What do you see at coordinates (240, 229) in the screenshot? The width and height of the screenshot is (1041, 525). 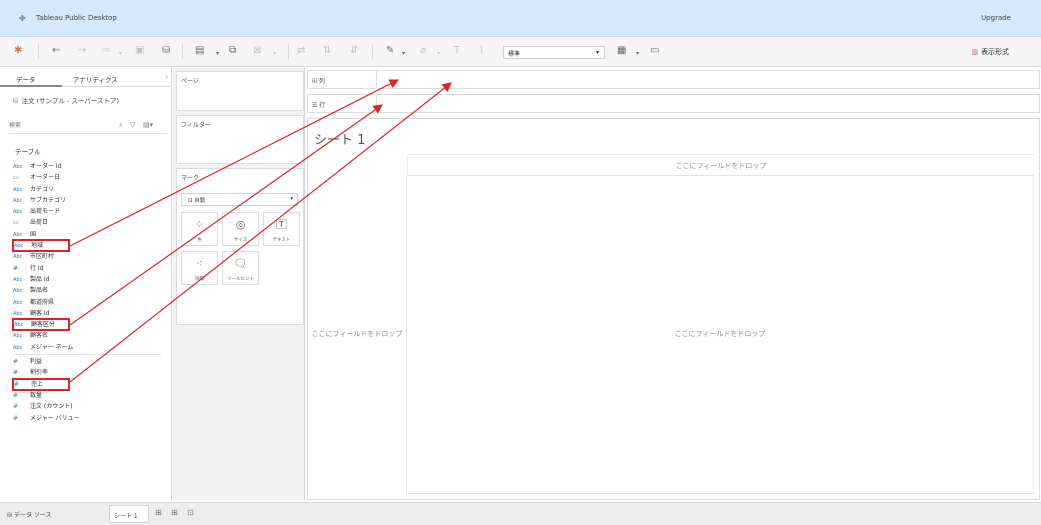 I see `size-button: ◎ サイズ` at bounding box center [240, 229].